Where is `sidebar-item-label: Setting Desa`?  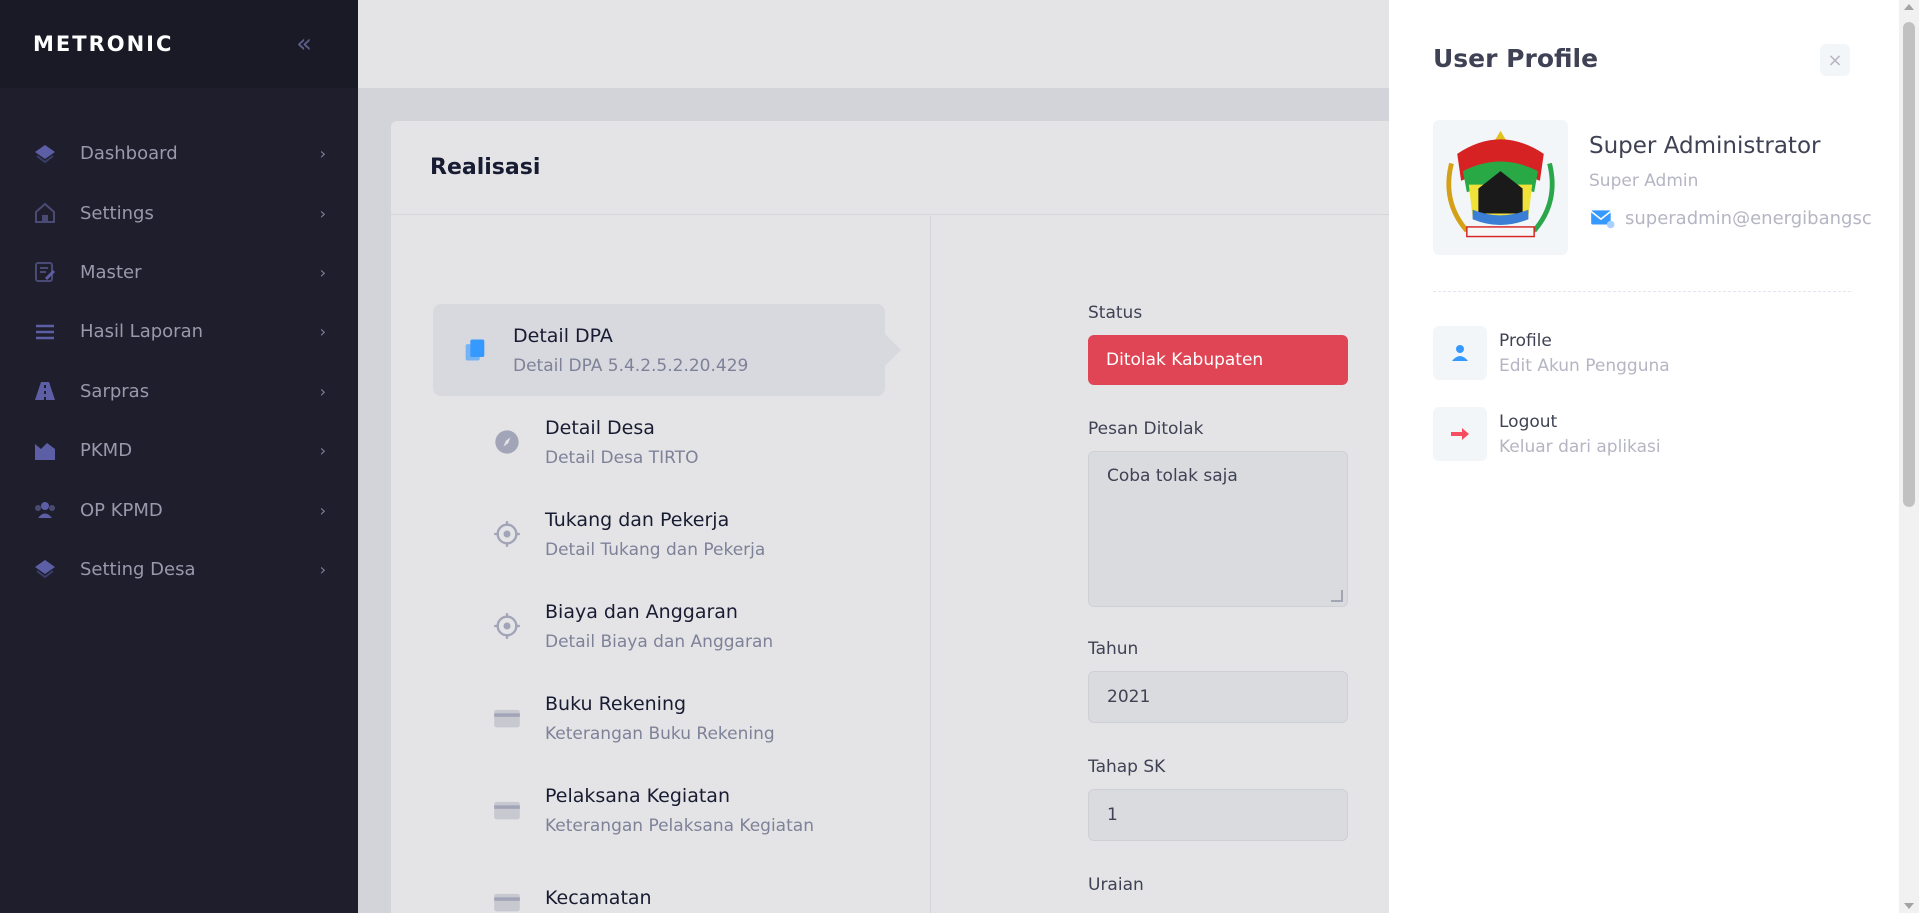 sidebar-item-label: Setting Desa is located at coordinates (138, 569).